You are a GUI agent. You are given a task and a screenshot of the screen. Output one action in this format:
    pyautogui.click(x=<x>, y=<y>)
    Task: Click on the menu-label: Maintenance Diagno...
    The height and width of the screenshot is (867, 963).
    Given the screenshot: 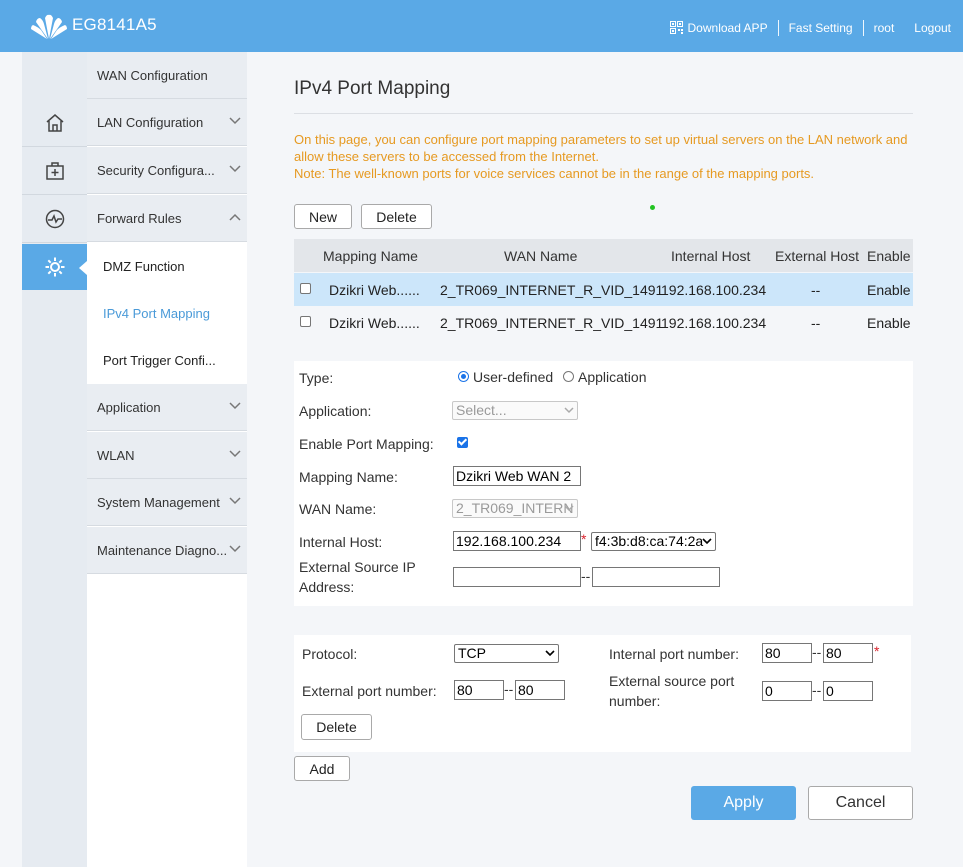 What is the action you would take?
    pyautogui.click(x=162, y=550)
    